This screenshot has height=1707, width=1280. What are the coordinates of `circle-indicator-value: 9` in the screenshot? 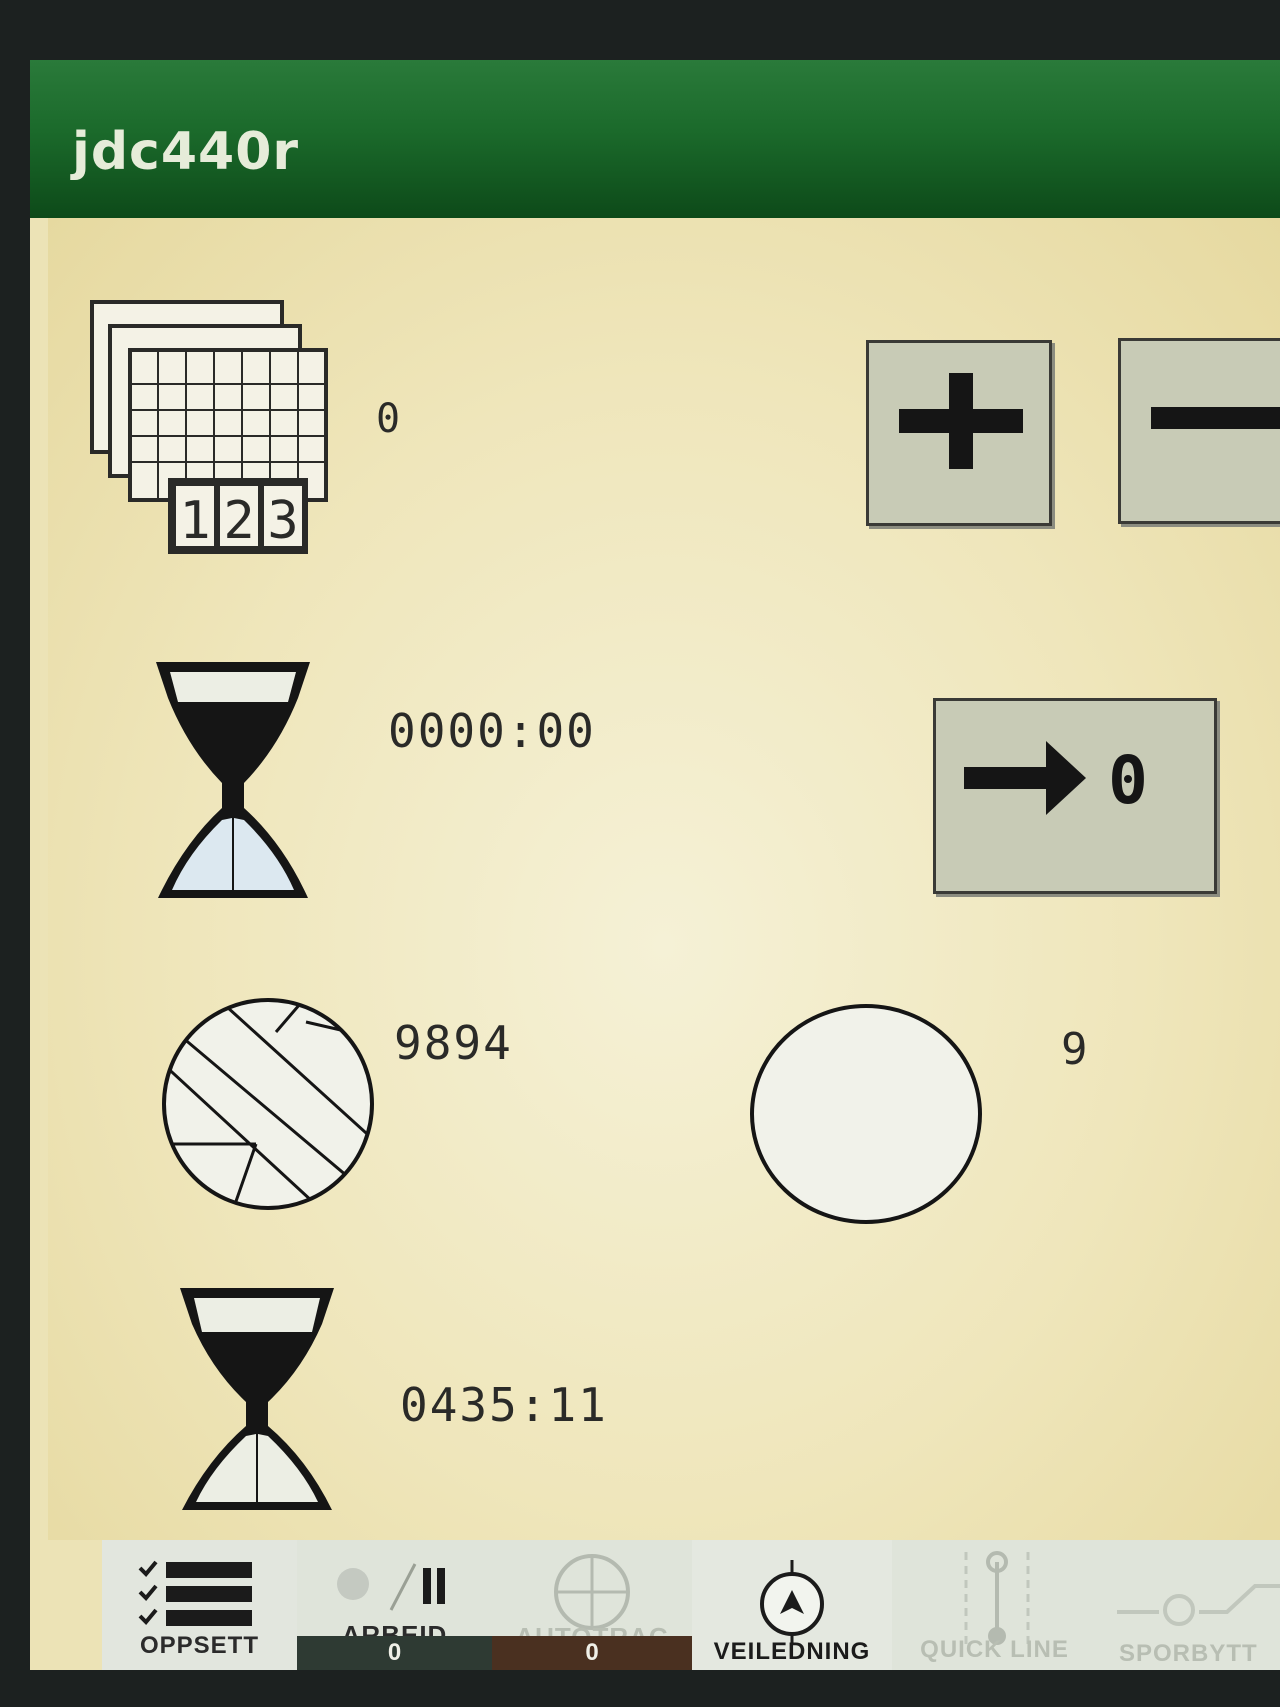 It's located at (1074, 1049).